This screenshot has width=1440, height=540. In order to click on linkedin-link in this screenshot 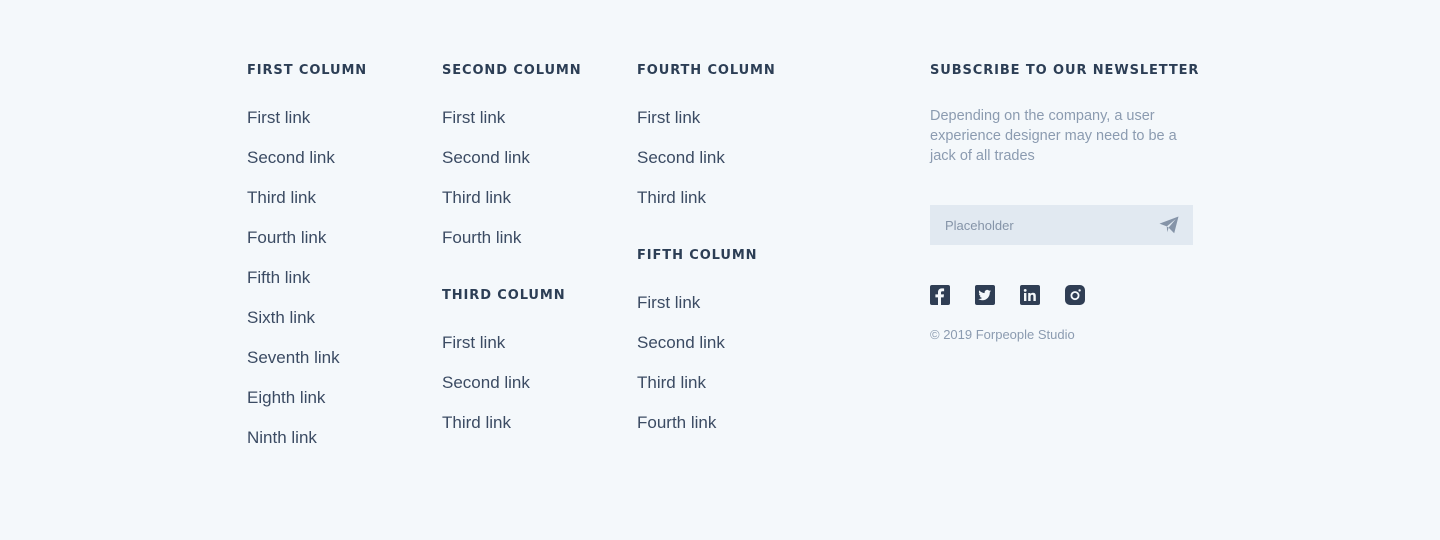, I will do `click(1030, 295)`.